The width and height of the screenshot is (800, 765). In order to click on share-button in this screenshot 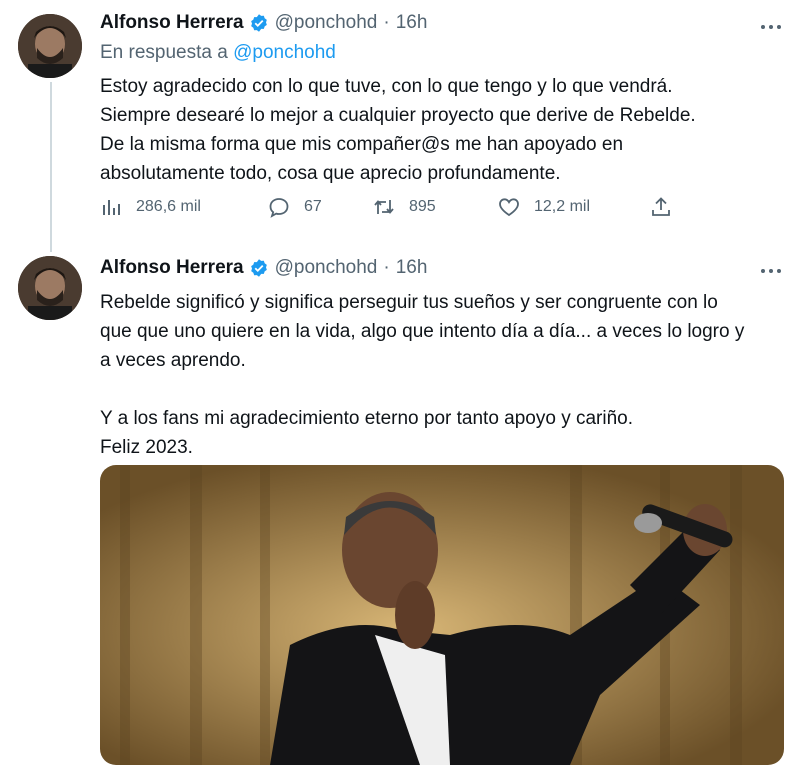, I will do `click(668, 207)`.